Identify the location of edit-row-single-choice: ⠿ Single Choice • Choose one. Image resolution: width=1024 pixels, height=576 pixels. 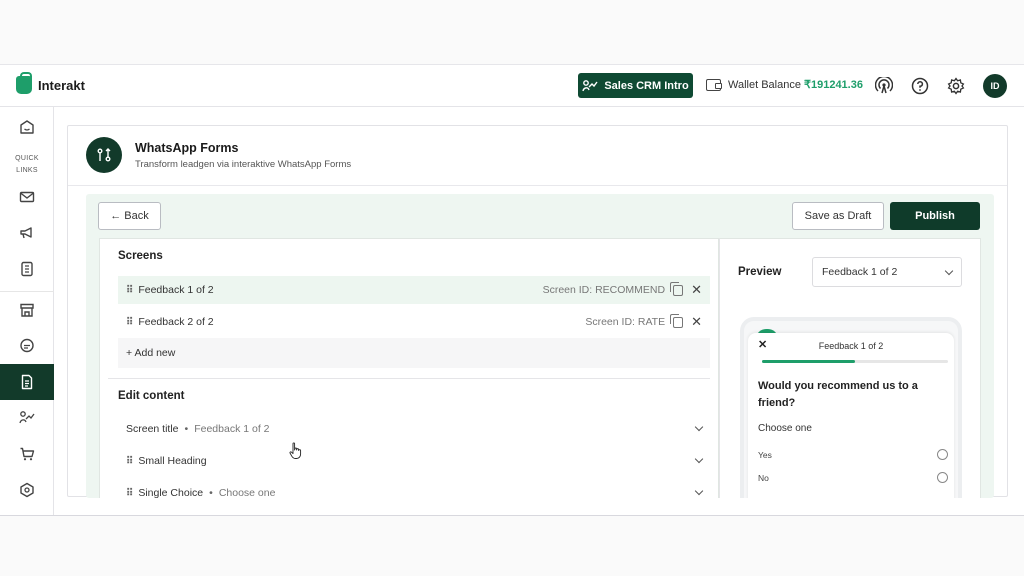
(414, 488).